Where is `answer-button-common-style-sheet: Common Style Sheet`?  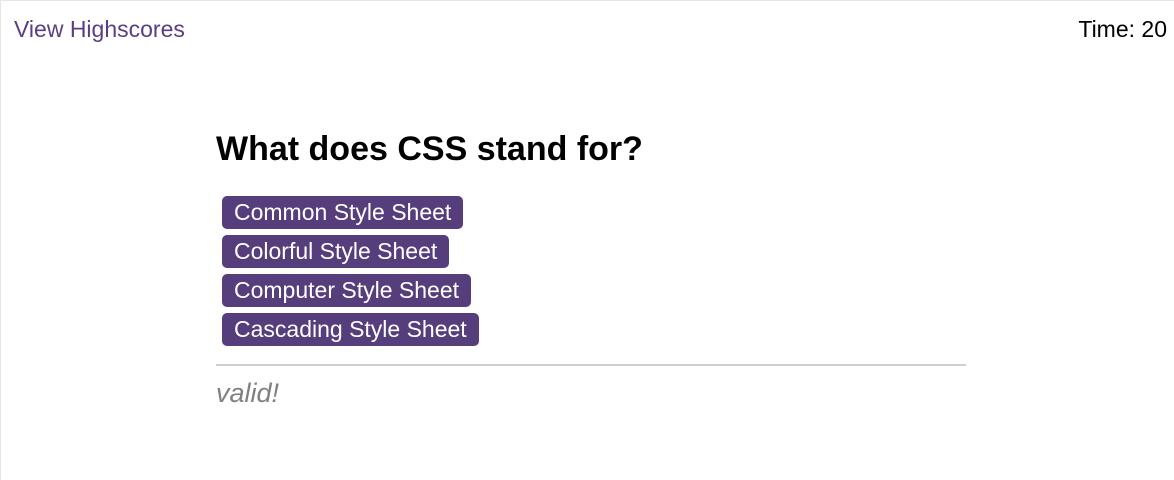
answer-button-common-style-sheet: Common Style Sheet is located at coordinates (343, 212).